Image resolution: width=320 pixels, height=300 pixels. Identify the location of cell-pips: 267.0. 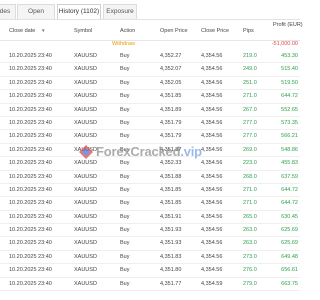
(250, 109).